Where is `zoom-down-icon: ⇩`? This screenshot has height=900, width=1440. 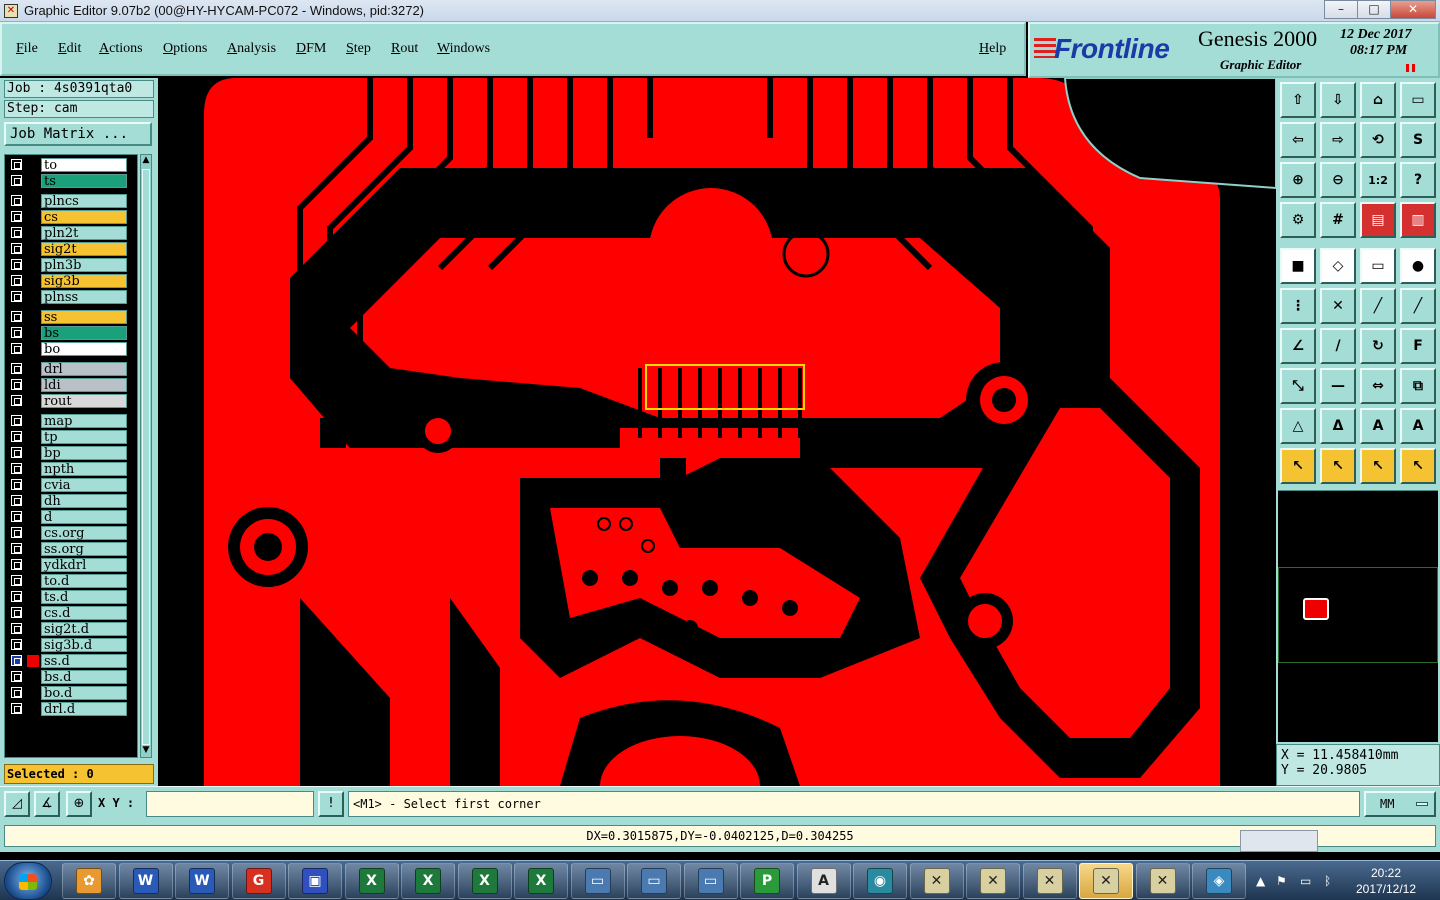
zoom-down-icon: ⇩ is located at coordinates (1338, 100).